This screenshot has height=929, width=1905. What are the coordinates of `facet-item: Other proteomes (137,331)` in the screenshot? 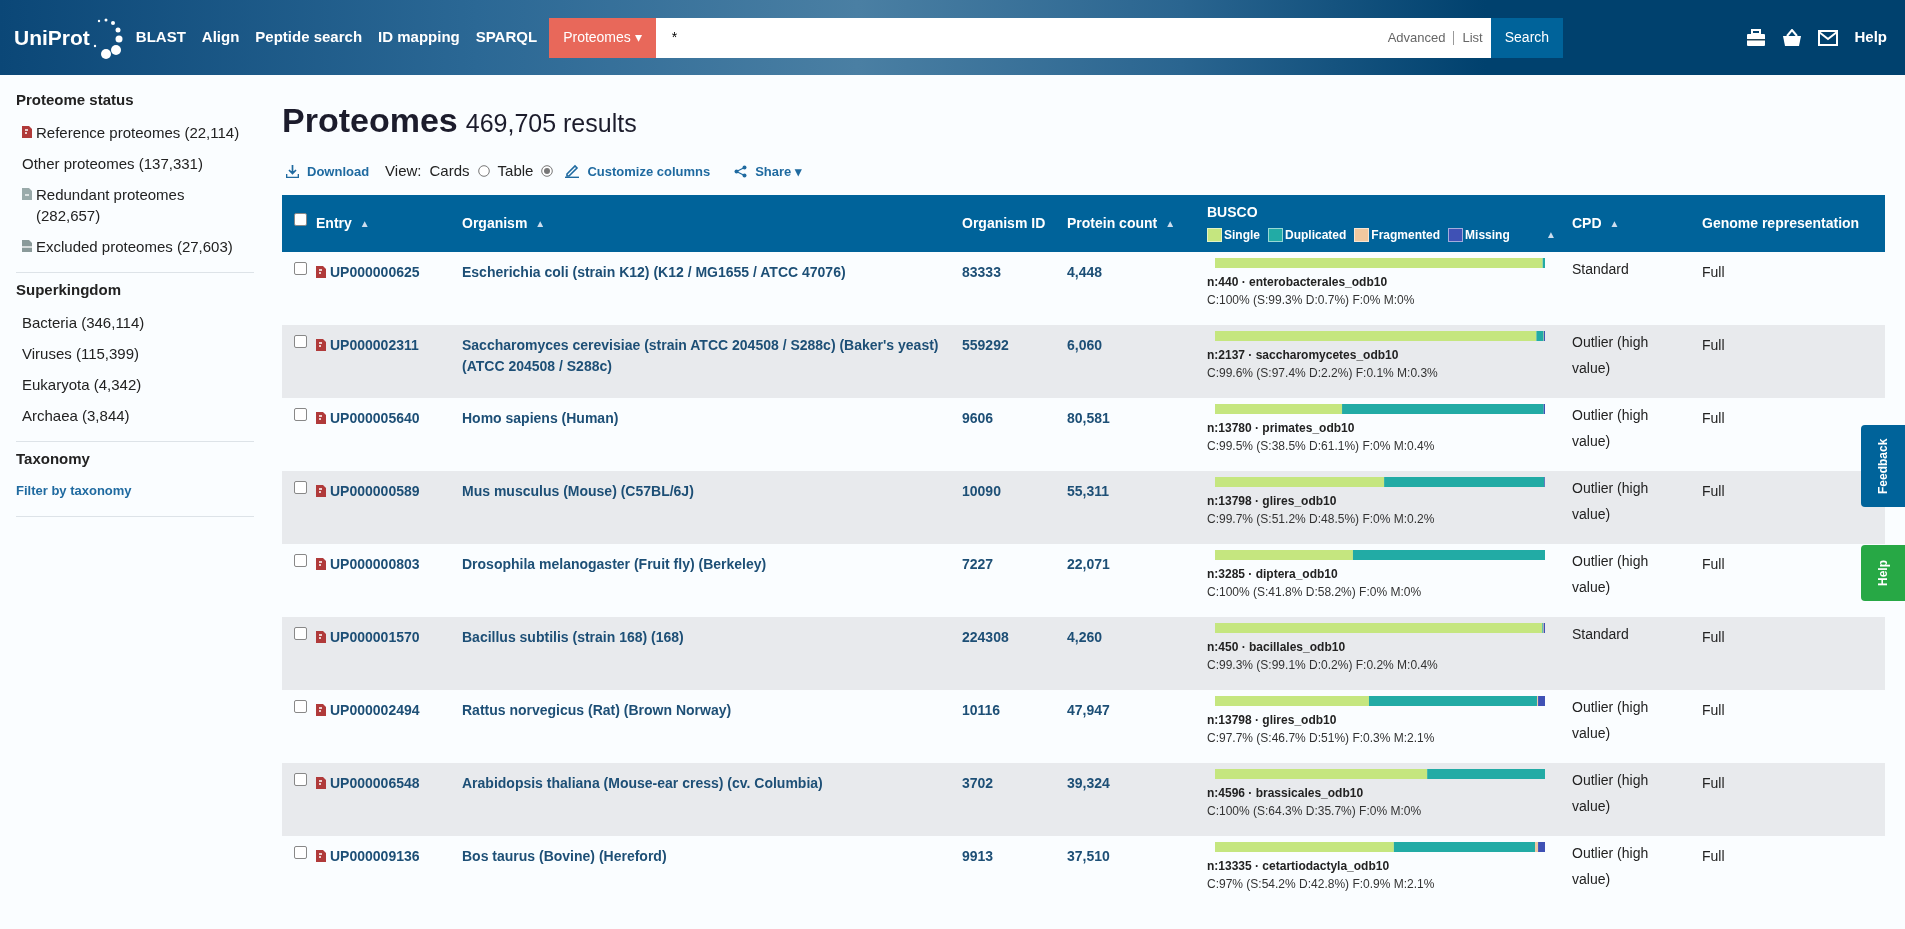 It's located at (112, 163).